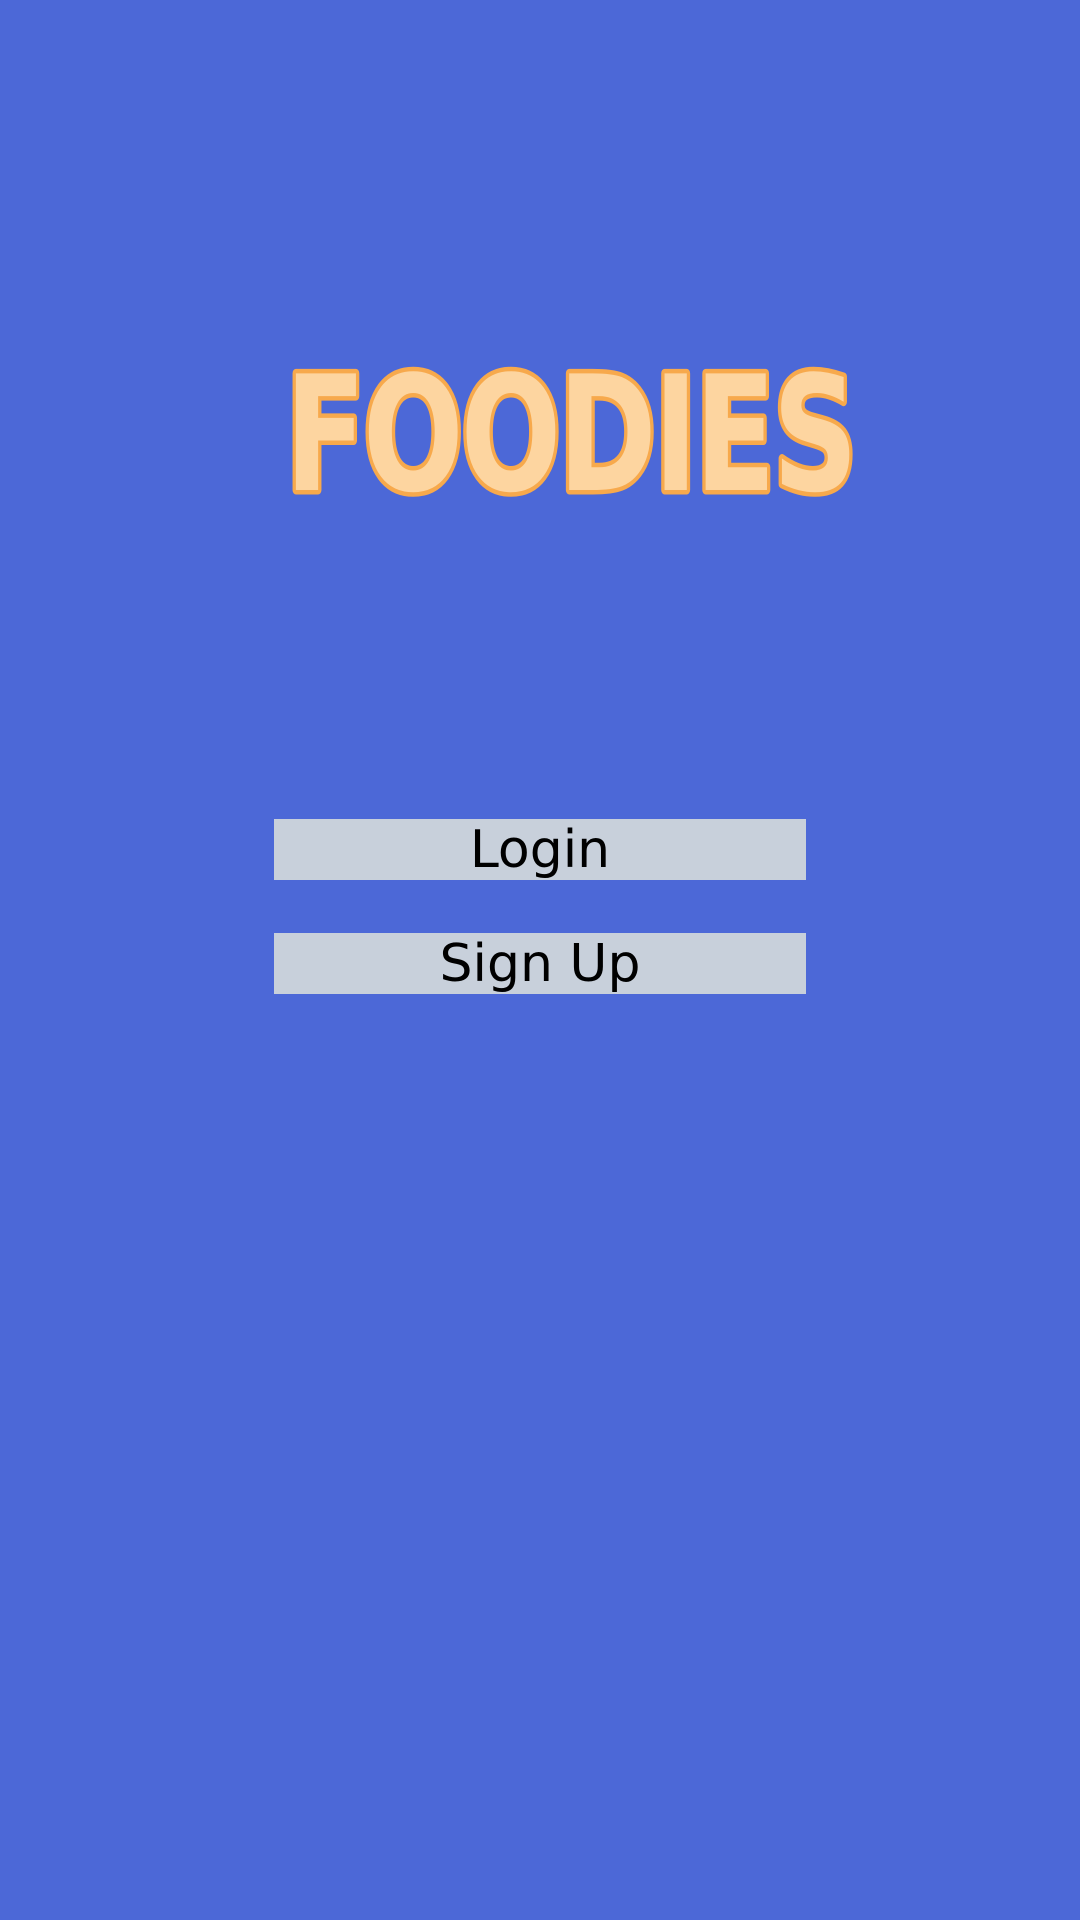  I want to click on foodies-logo: FOODIES, so click(570, 435).